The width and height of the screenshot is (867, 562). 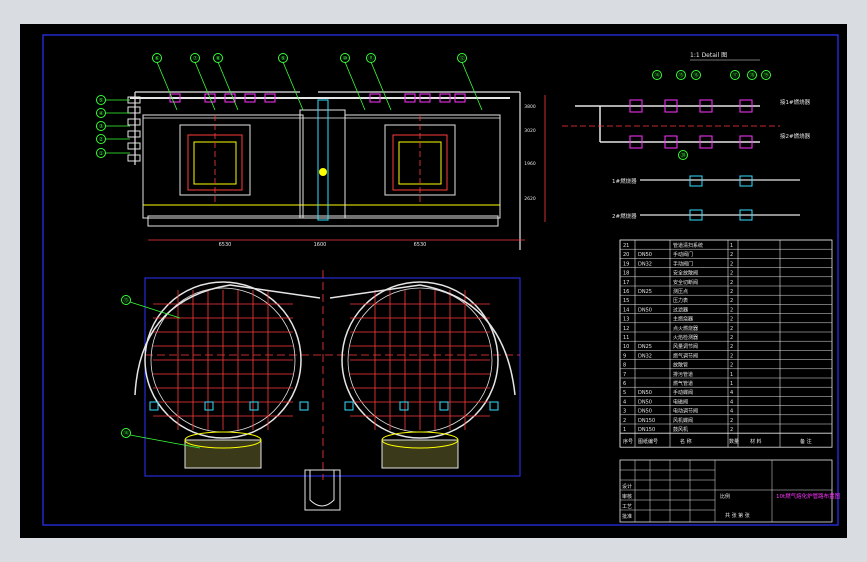 What do you see at coordinates (683, 254) in the screenshot?
I see `bom-name-1: 手动阀门` at bounding box center [683, 254].